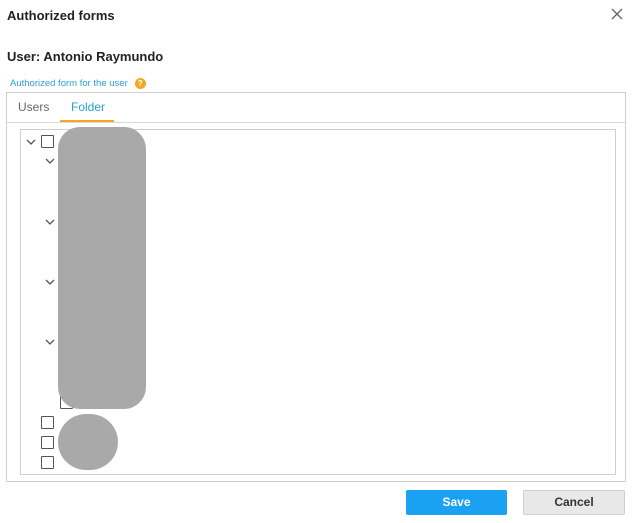  I want to click on section-label: Authorized form for the user ?, so click(78, 83).